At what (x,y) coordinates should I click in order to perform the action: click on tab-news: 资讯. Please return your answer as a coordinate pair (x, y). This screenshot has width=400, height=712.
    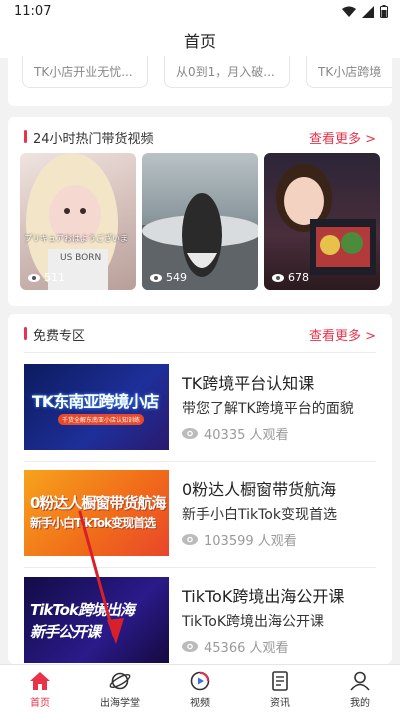
    Looking at the image, I should click on (280, 688).